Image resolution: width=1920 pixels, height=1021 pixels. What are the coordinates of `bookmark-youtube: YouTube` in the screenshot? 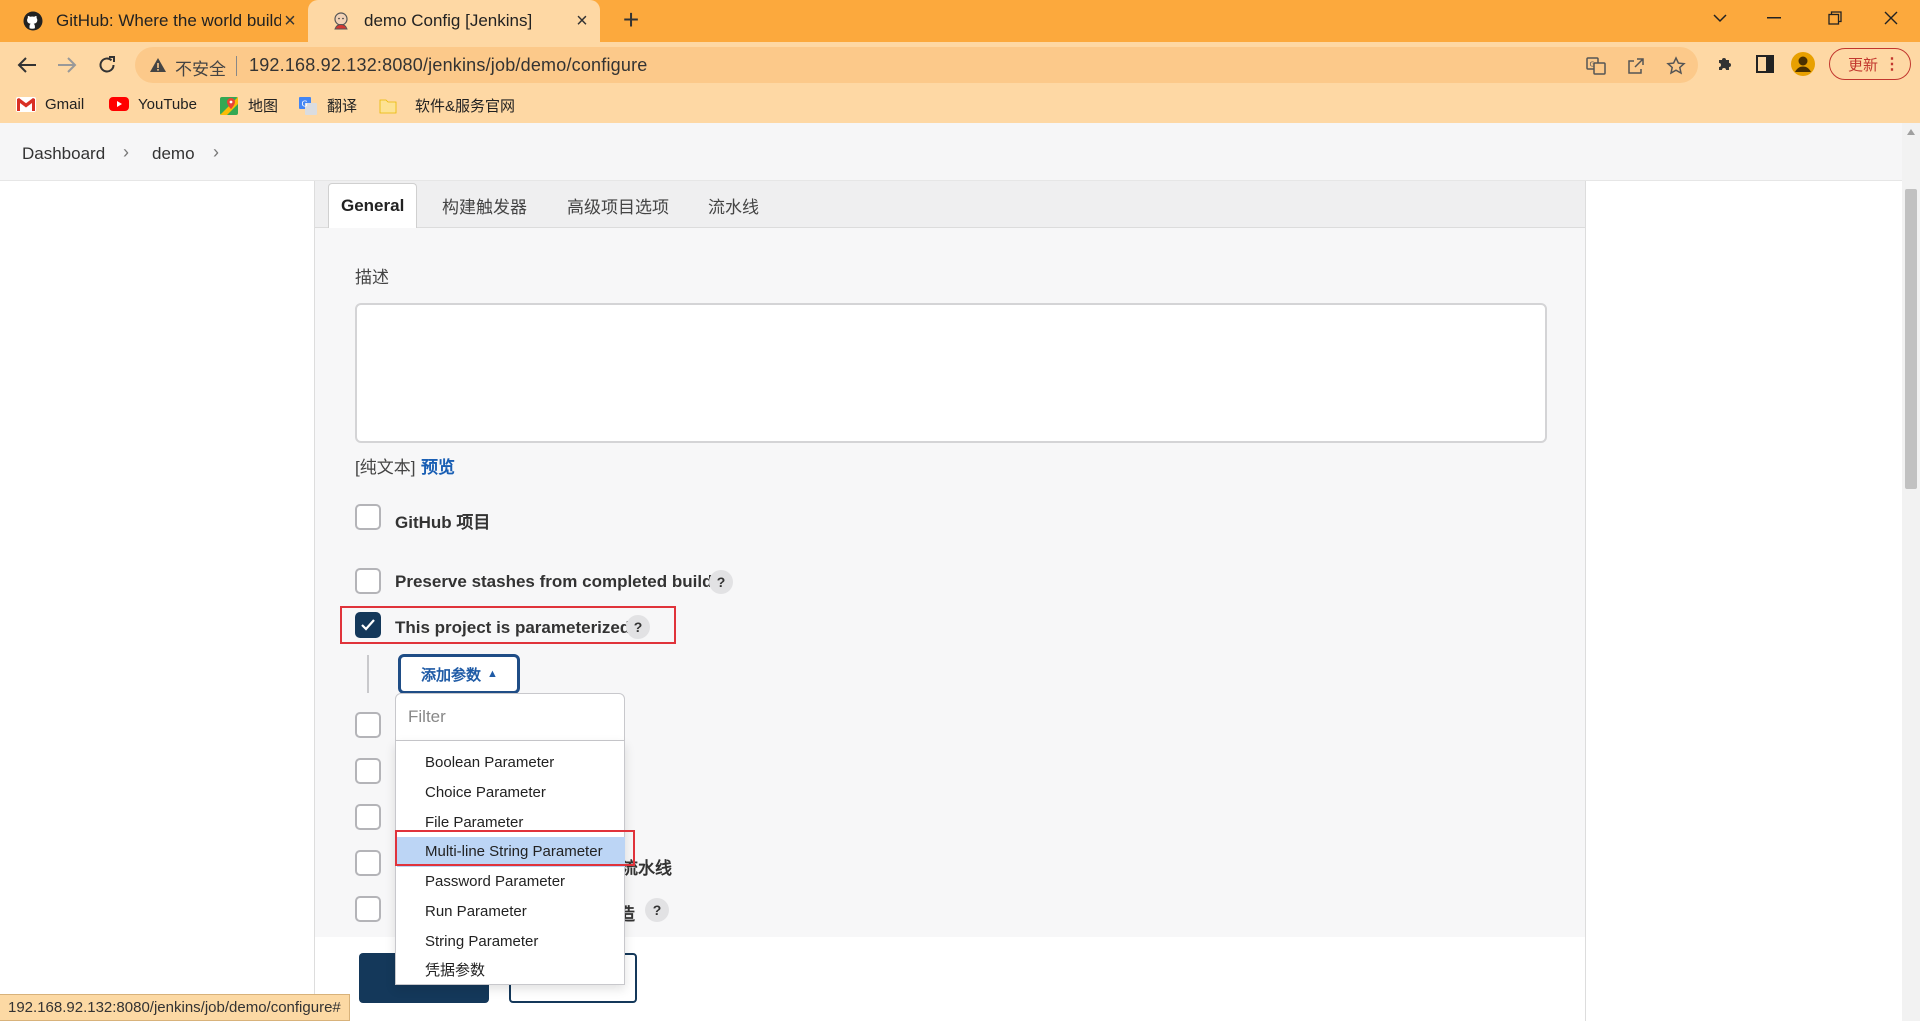 It's located at (153, 104).